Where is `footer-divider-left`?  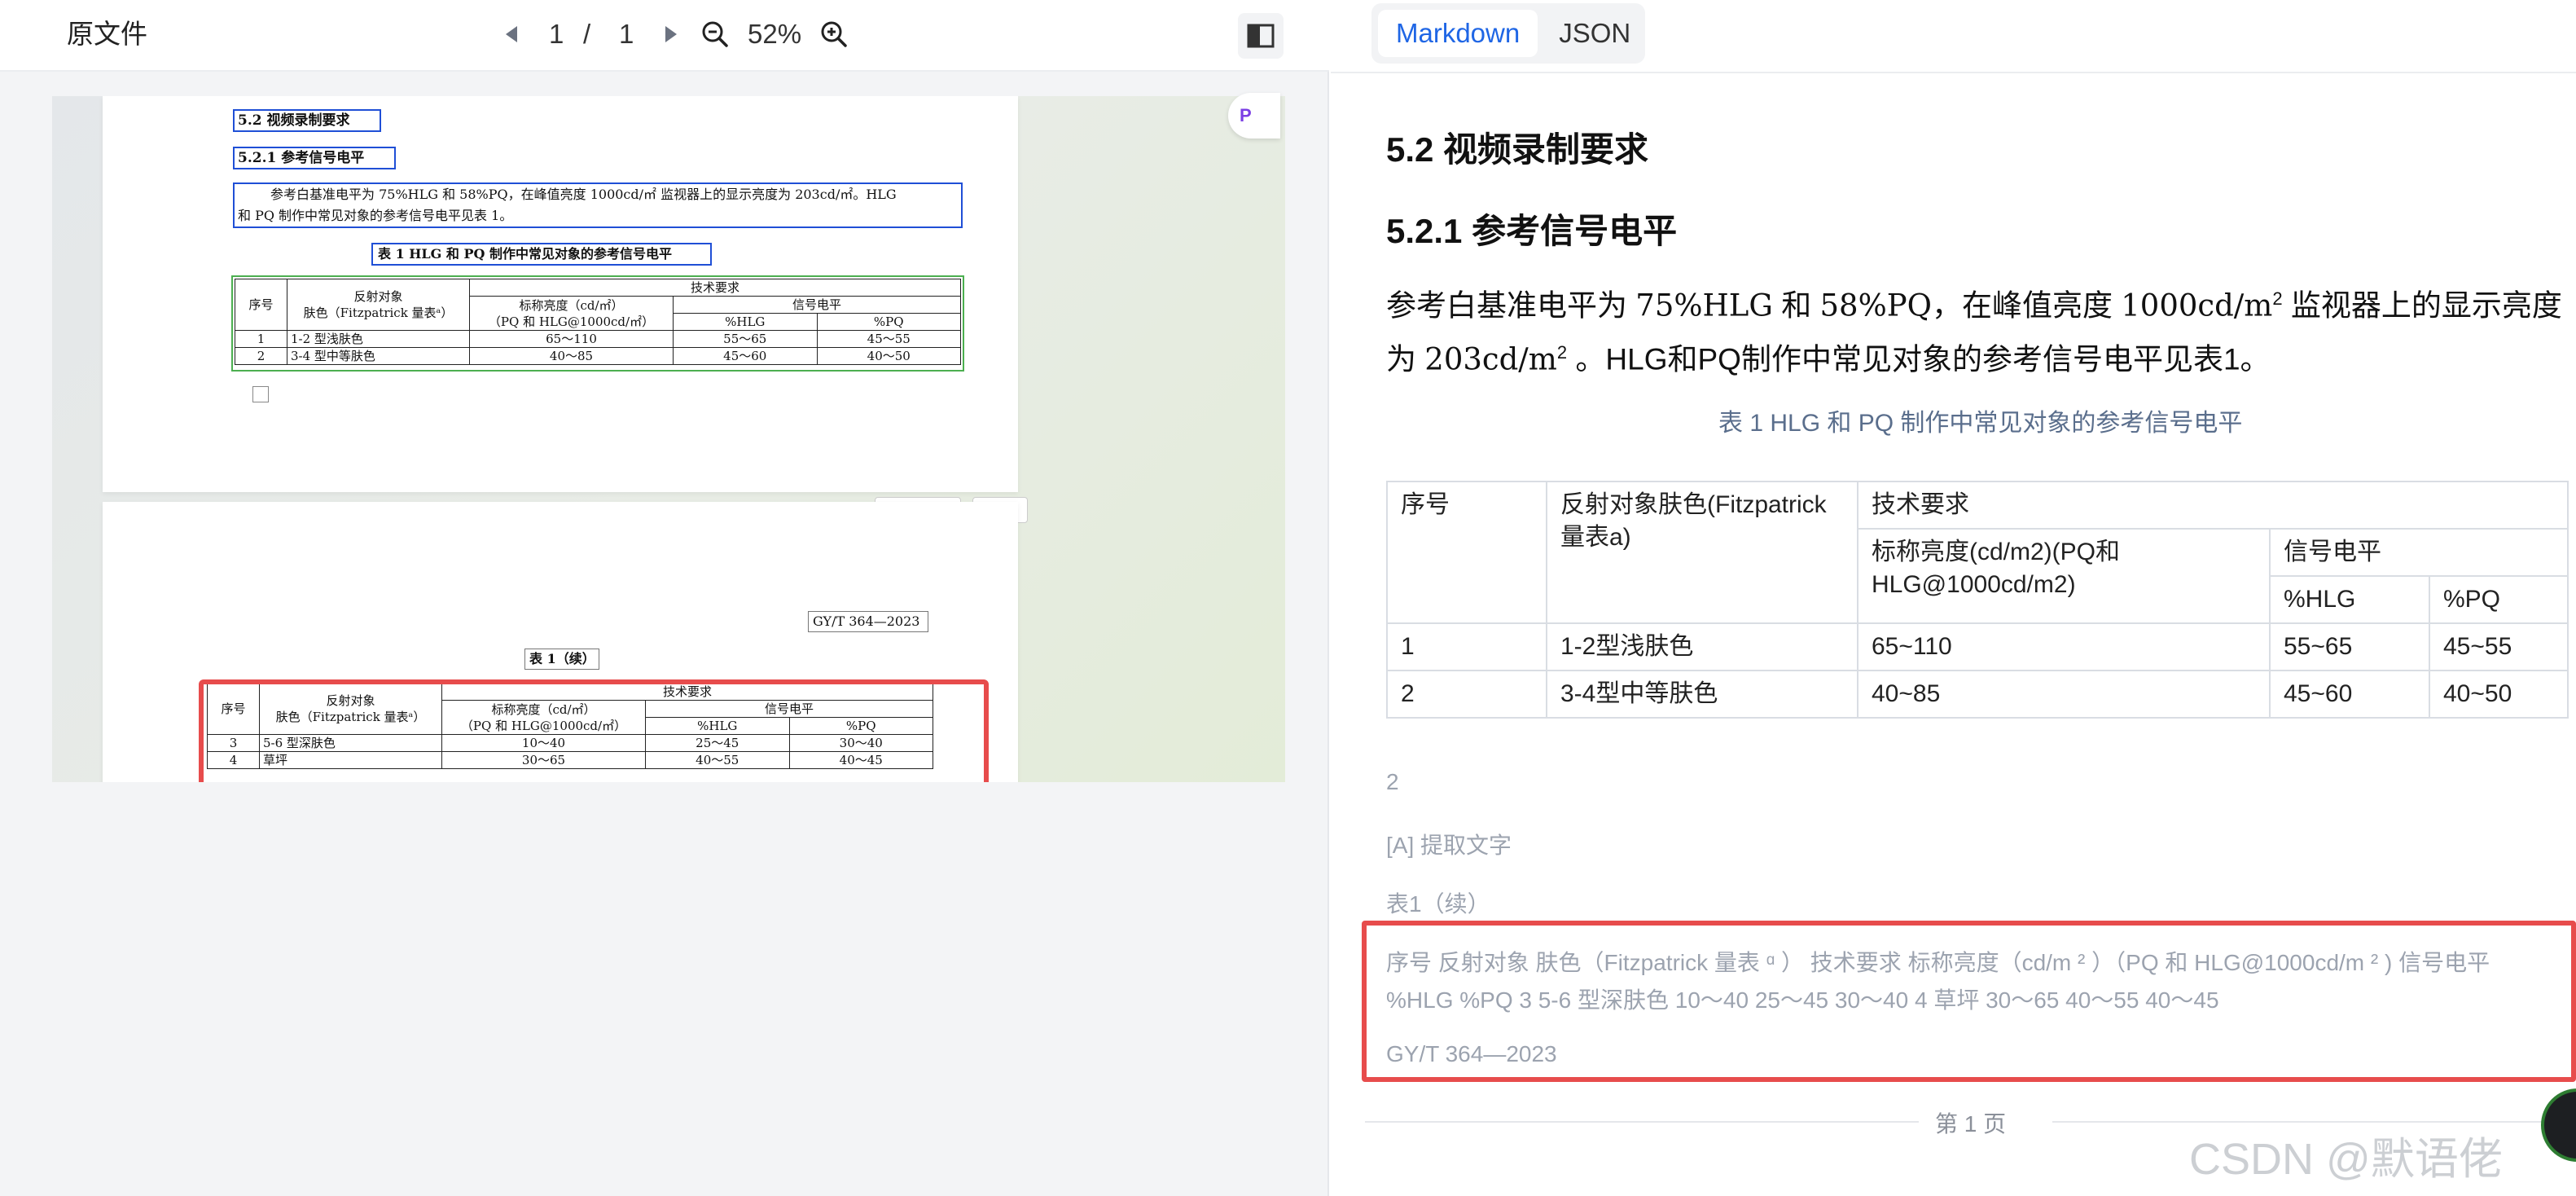 footer-divider-left is located at coordinates (1642, 1122).